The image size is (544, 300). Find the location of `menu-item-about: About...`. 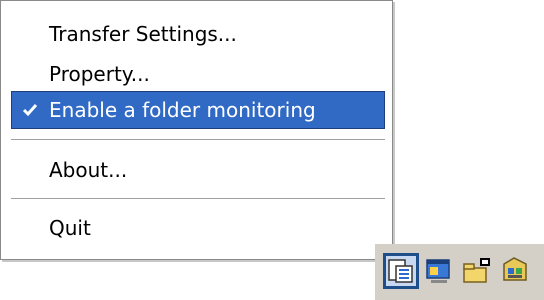

menu-item-about: About... is located at coordinates (198, 170).